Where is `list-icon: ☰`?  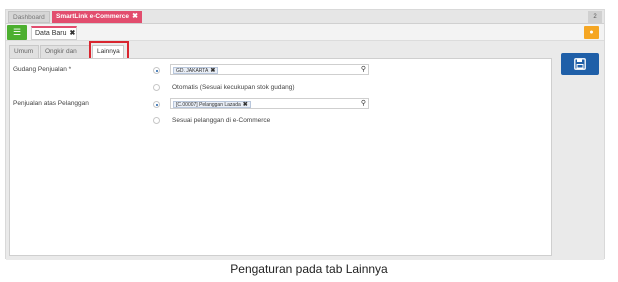
list-icon: ☰ is located at coordinates (17, 32).